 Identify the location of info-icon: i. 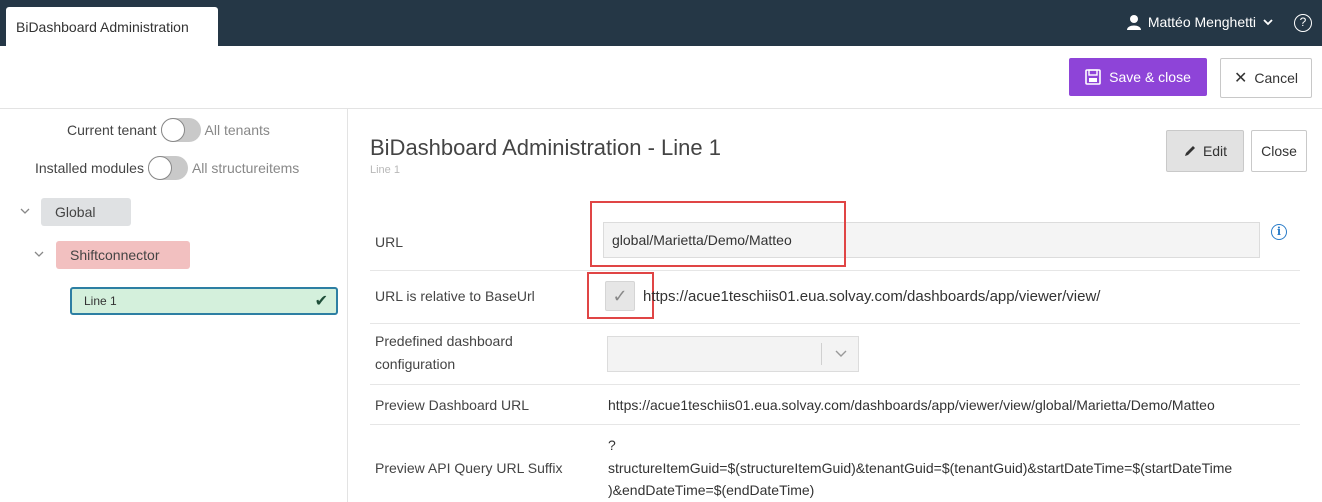
(1279, 232).